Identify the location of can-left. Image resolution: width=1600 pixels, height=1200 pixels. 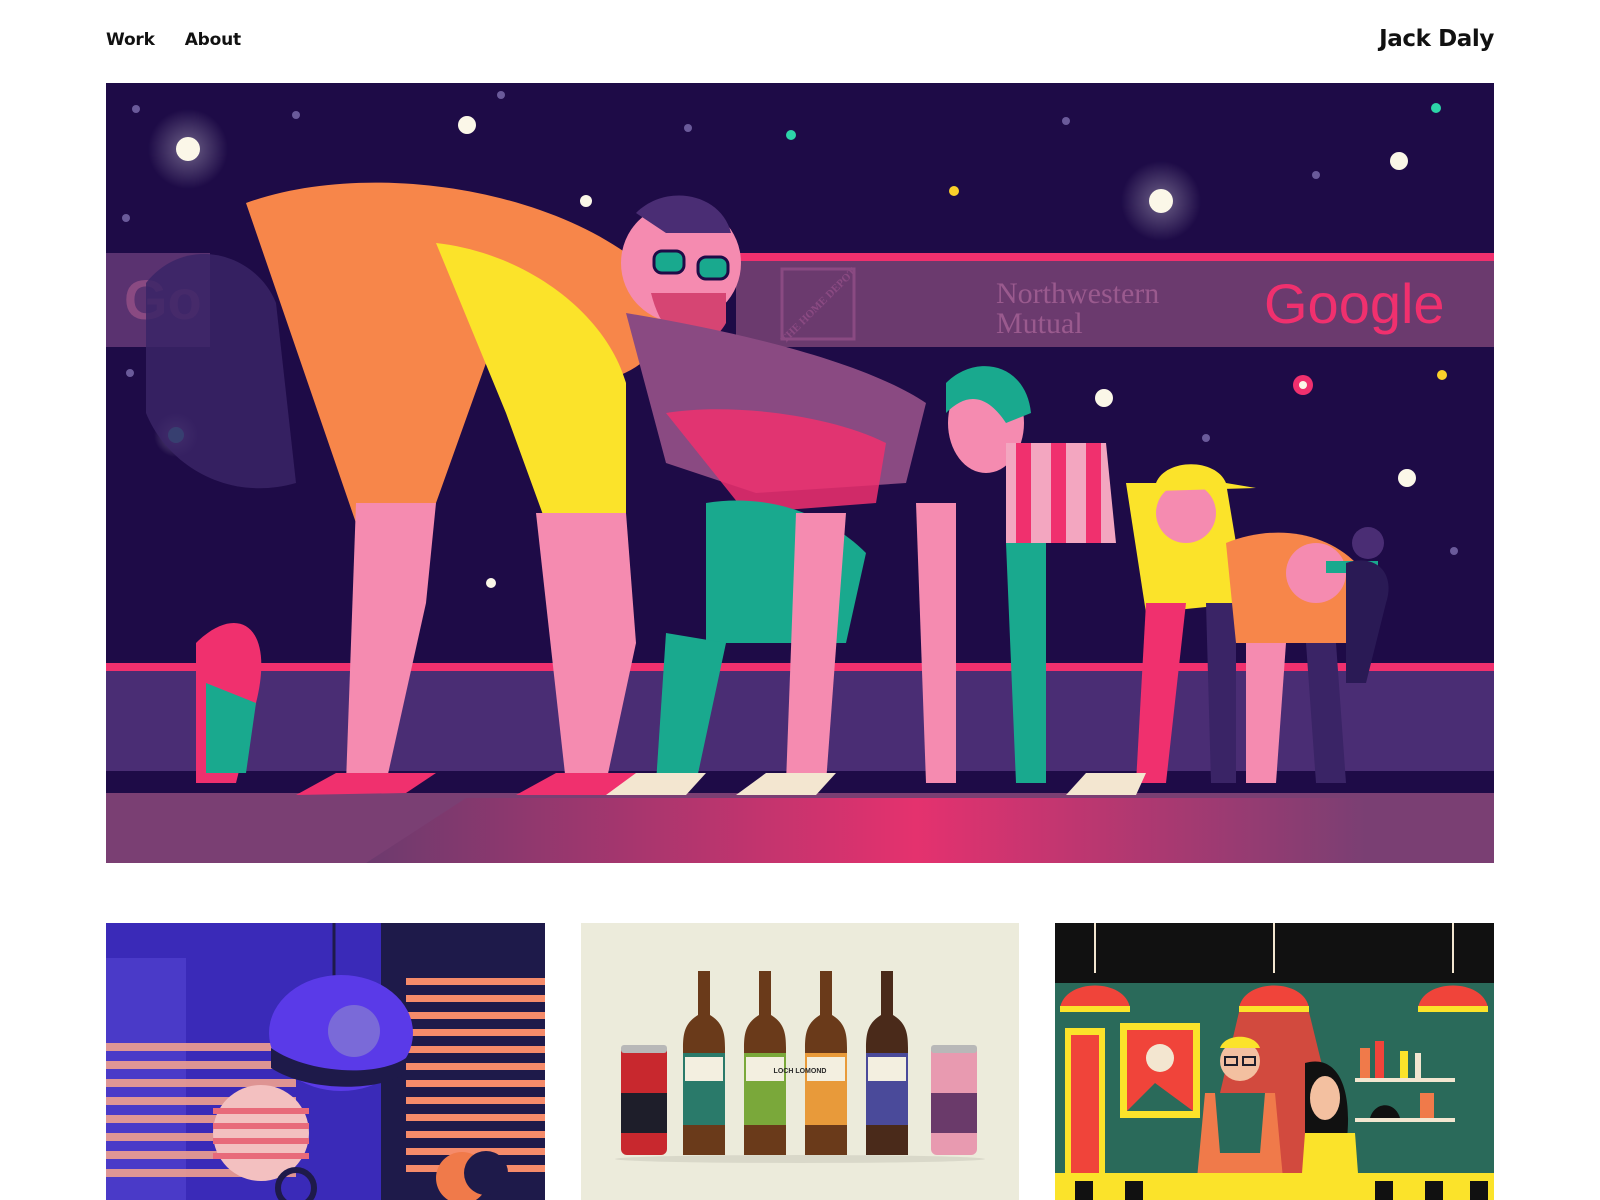
(644, 1100).